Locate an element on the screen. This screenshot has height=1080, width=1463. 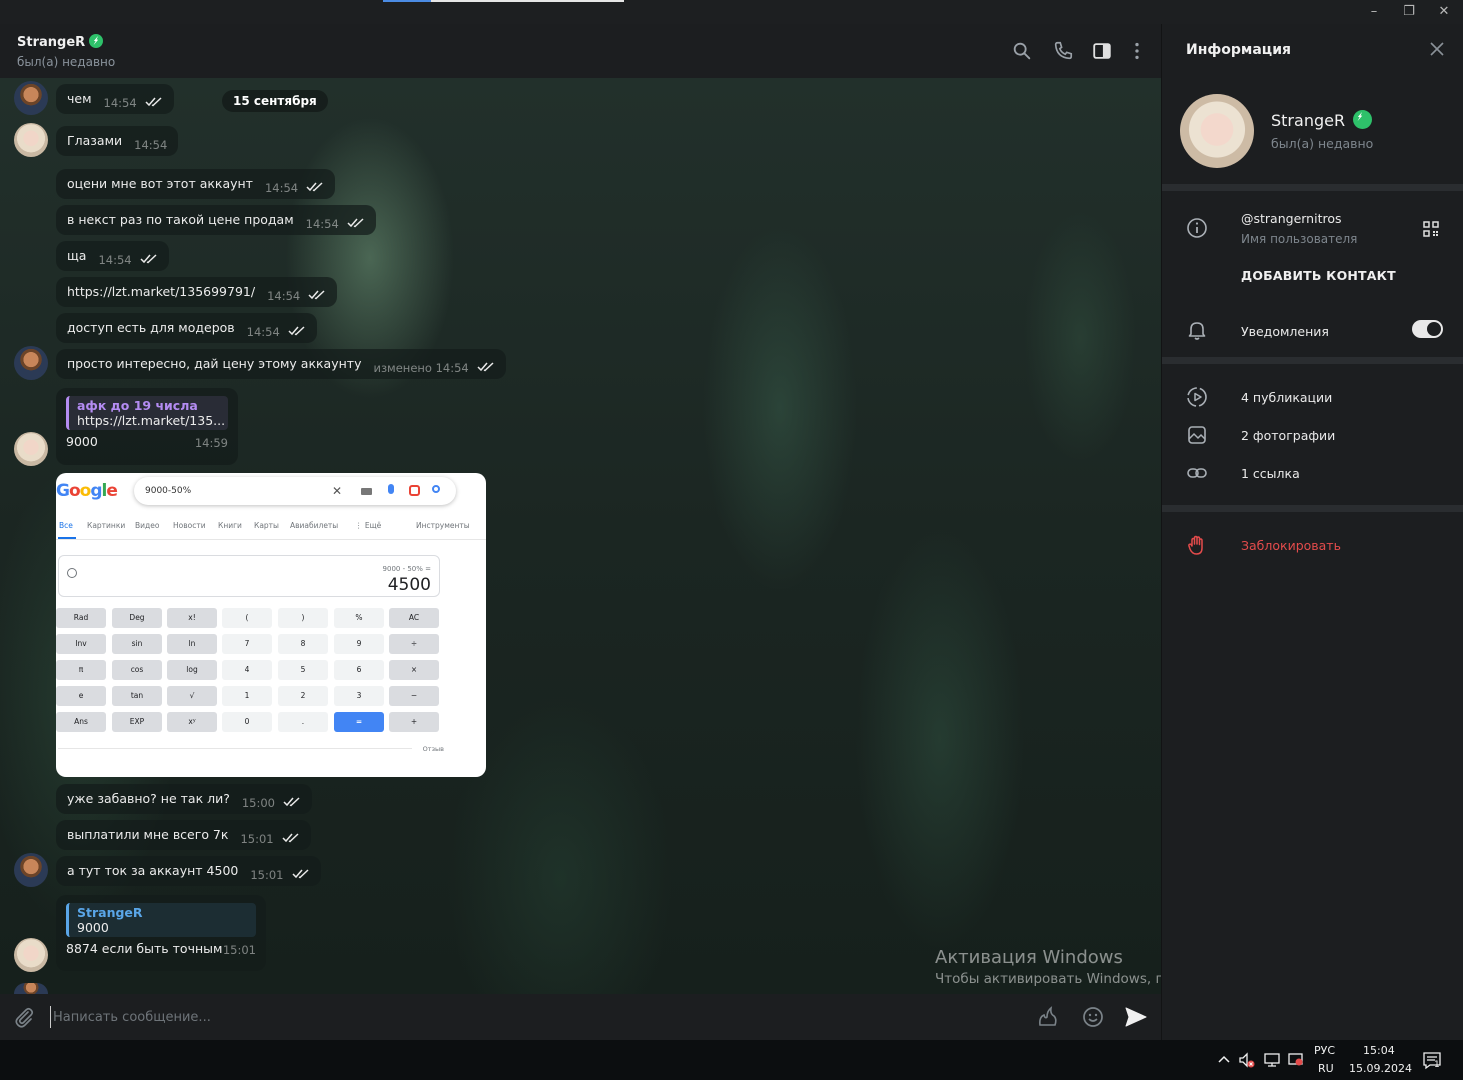
message-bubble: оцени мне вот этот аккаунт 14:54 is located at coordinates (196, 184).